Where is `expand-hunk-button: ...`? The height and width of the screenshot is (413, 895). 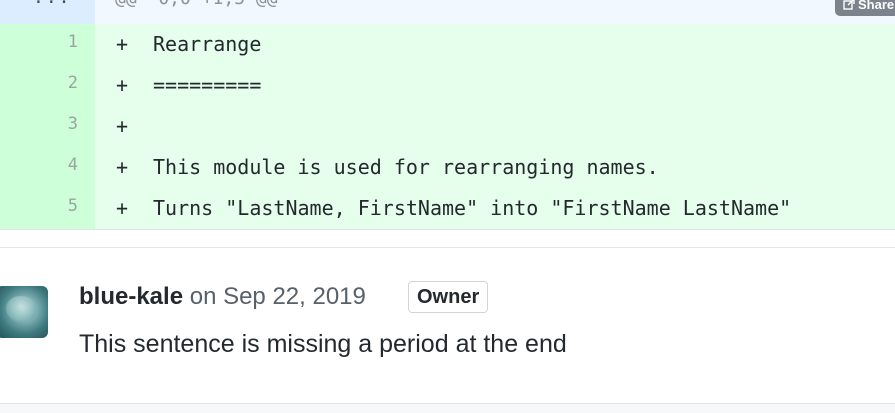
expand-hunk-button: ... is located at coordinates (47, 12).